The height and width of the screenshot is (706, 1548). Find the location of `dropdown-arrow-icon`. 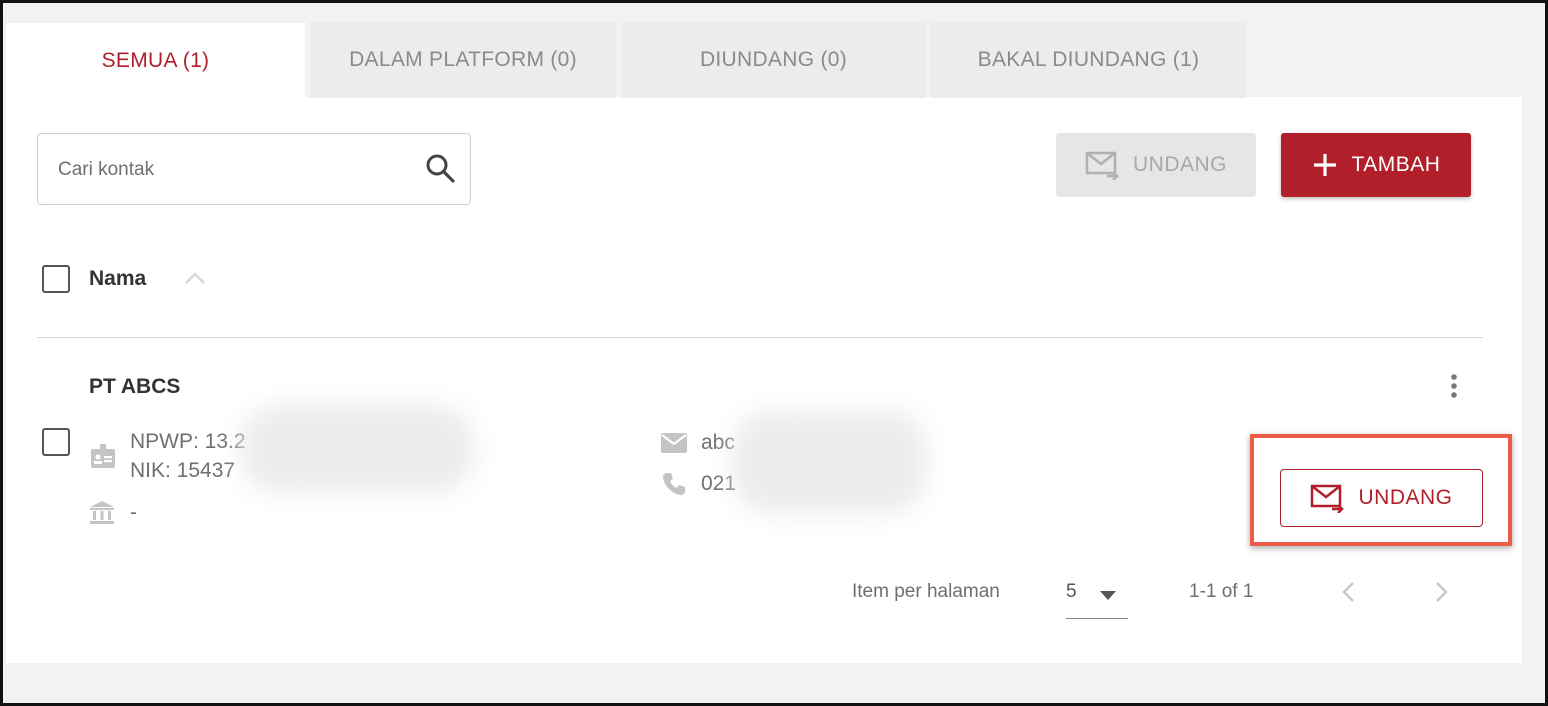

dropdown-arrow-icon is located at coordinates (1108, 594).